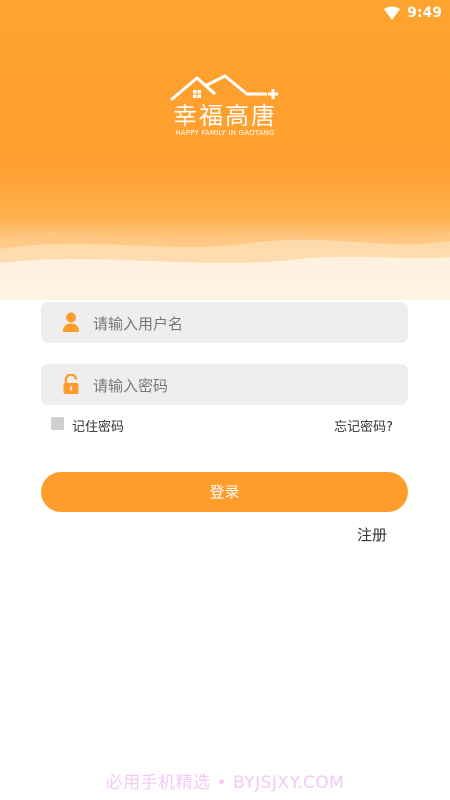 The height and width of the screenshot is (800, 450). What do you see at coordinates (363, 425) in the screenshot?
I see `forgot-password-link: 忘记密码?` at bounding box center [363, 425].